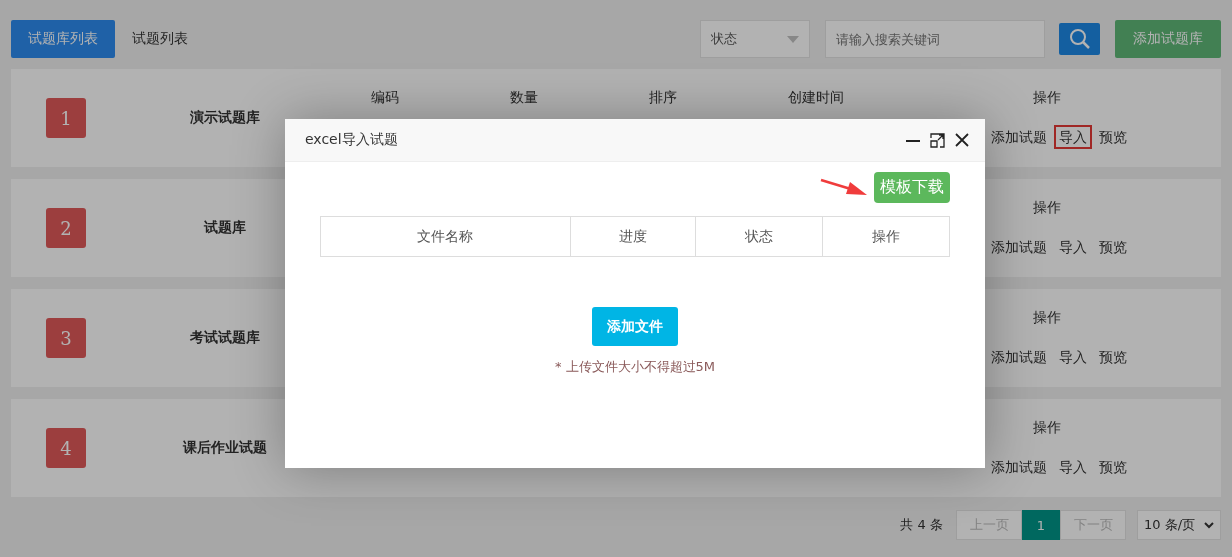 This screenshot has width=1232, height=557. Describe the element at coordinates (921, 525) in the screenshot. I see `total-count: 共 4 条` at that location.